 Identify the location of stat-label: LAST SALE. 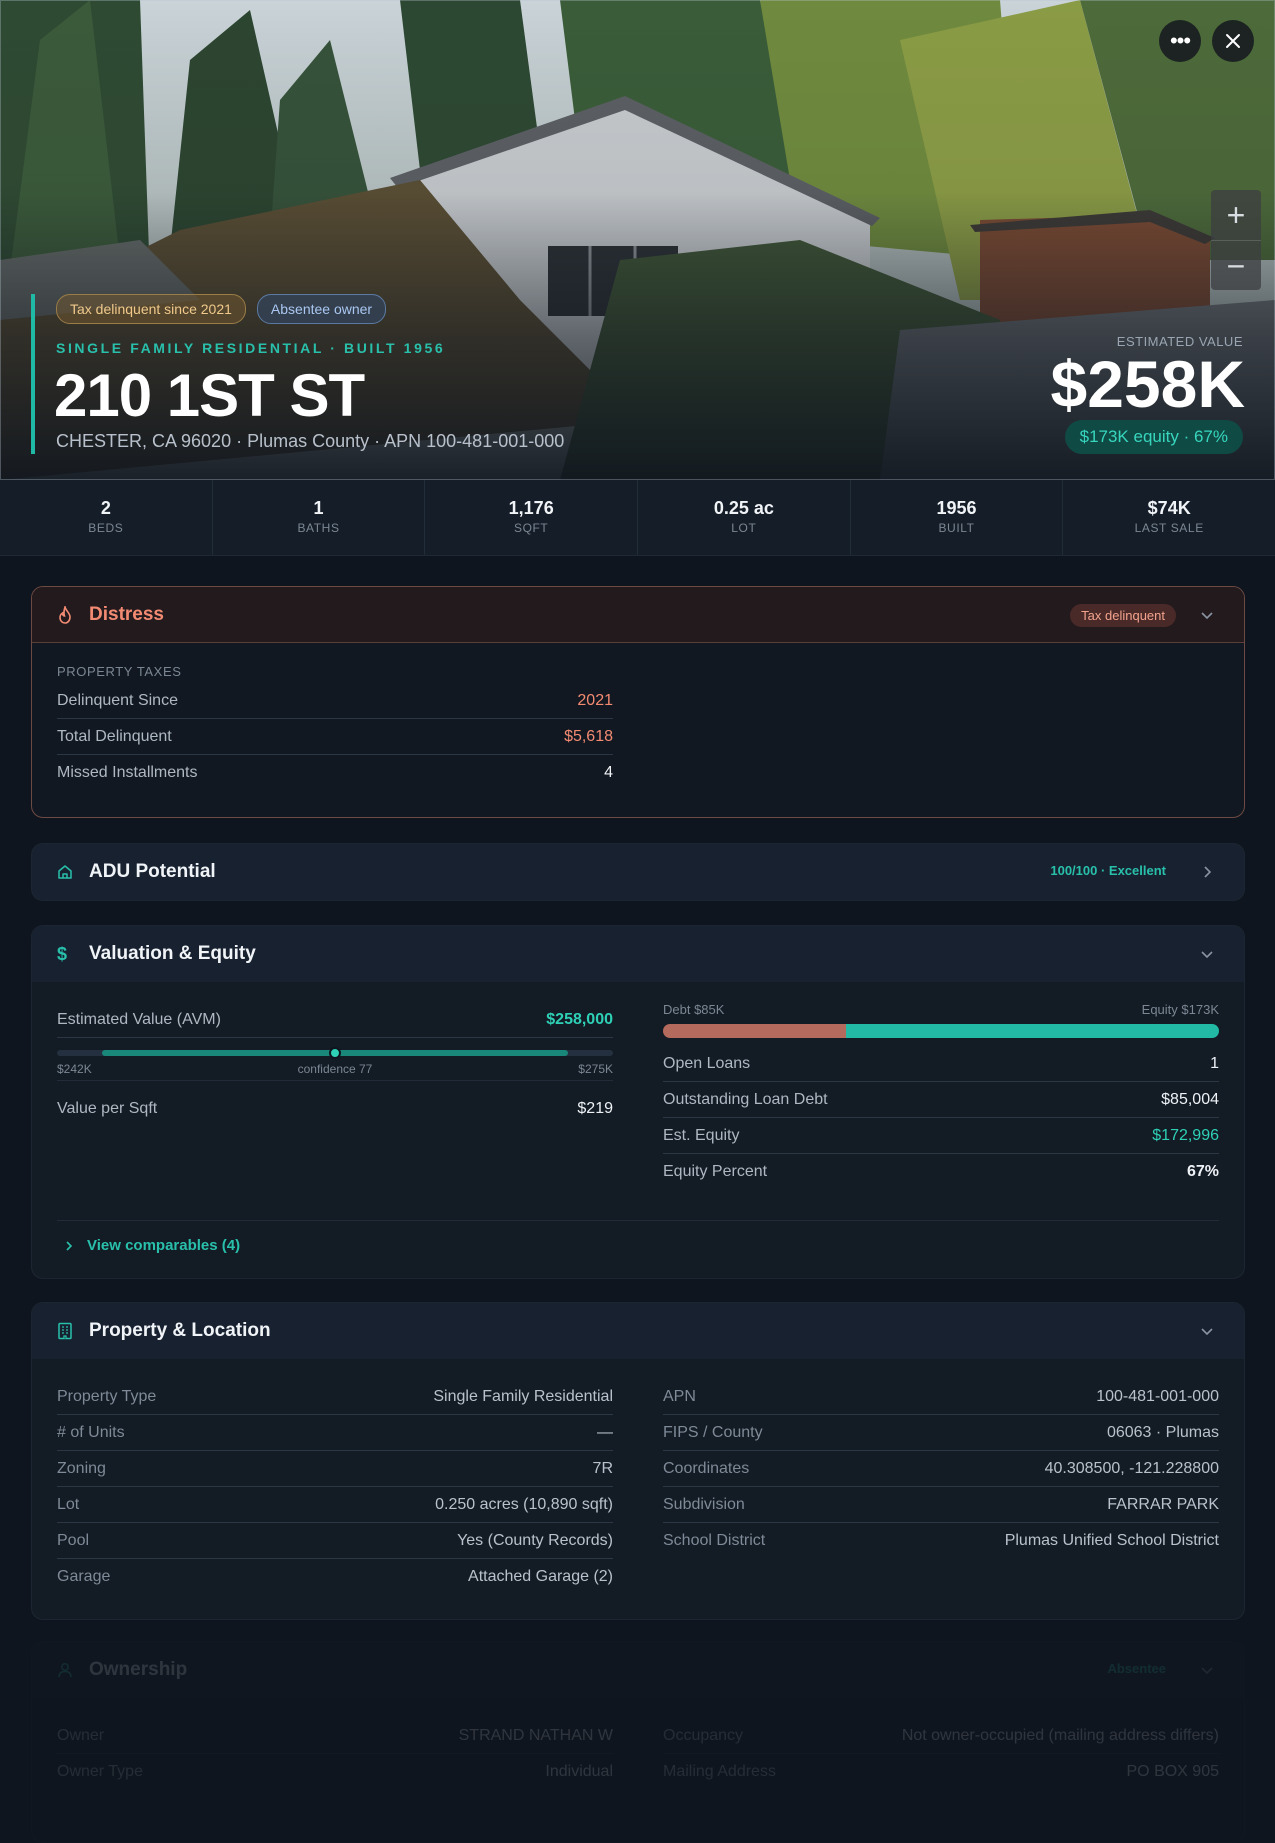
(1169, 528).